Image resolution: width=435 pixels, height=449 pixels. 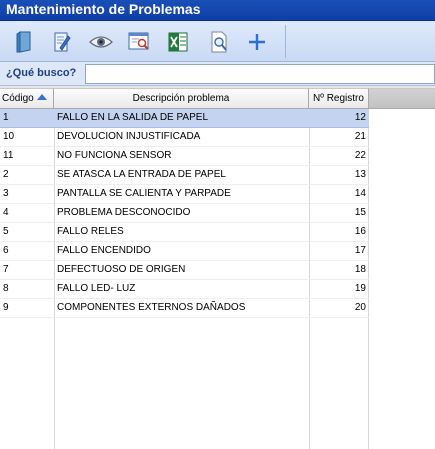 What do you see at coordinates (360, 250) in the screenshot?
I see `cell-registro: 17` at bounding box center [360, 250].